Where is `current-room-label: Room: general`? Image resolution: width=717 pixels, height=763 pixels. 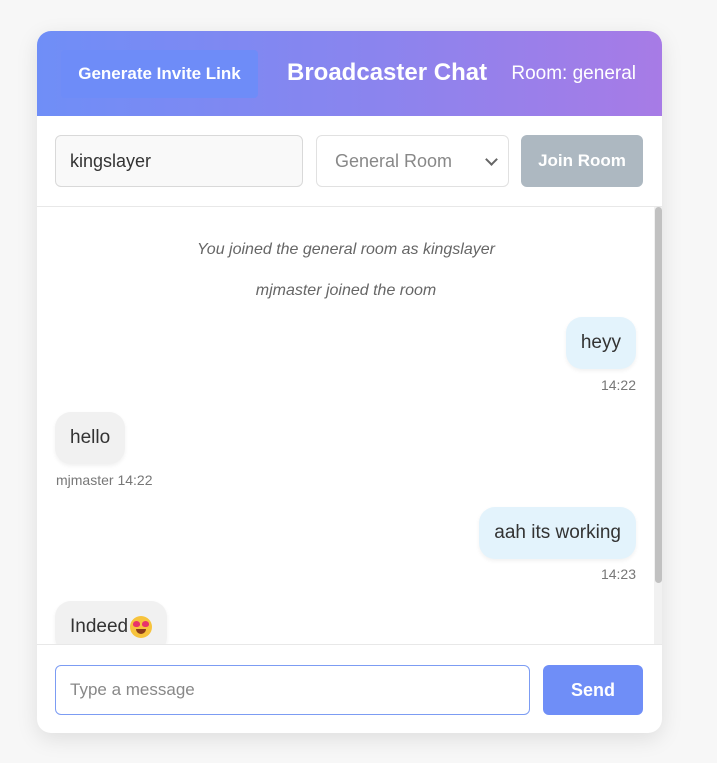
current-room-label: Room: general is located at coordinates (573, 73).